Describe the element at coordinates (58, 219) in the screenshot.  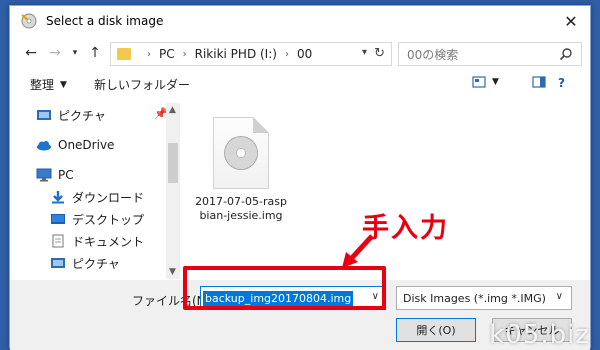
I see `desktop-icon` at that location.